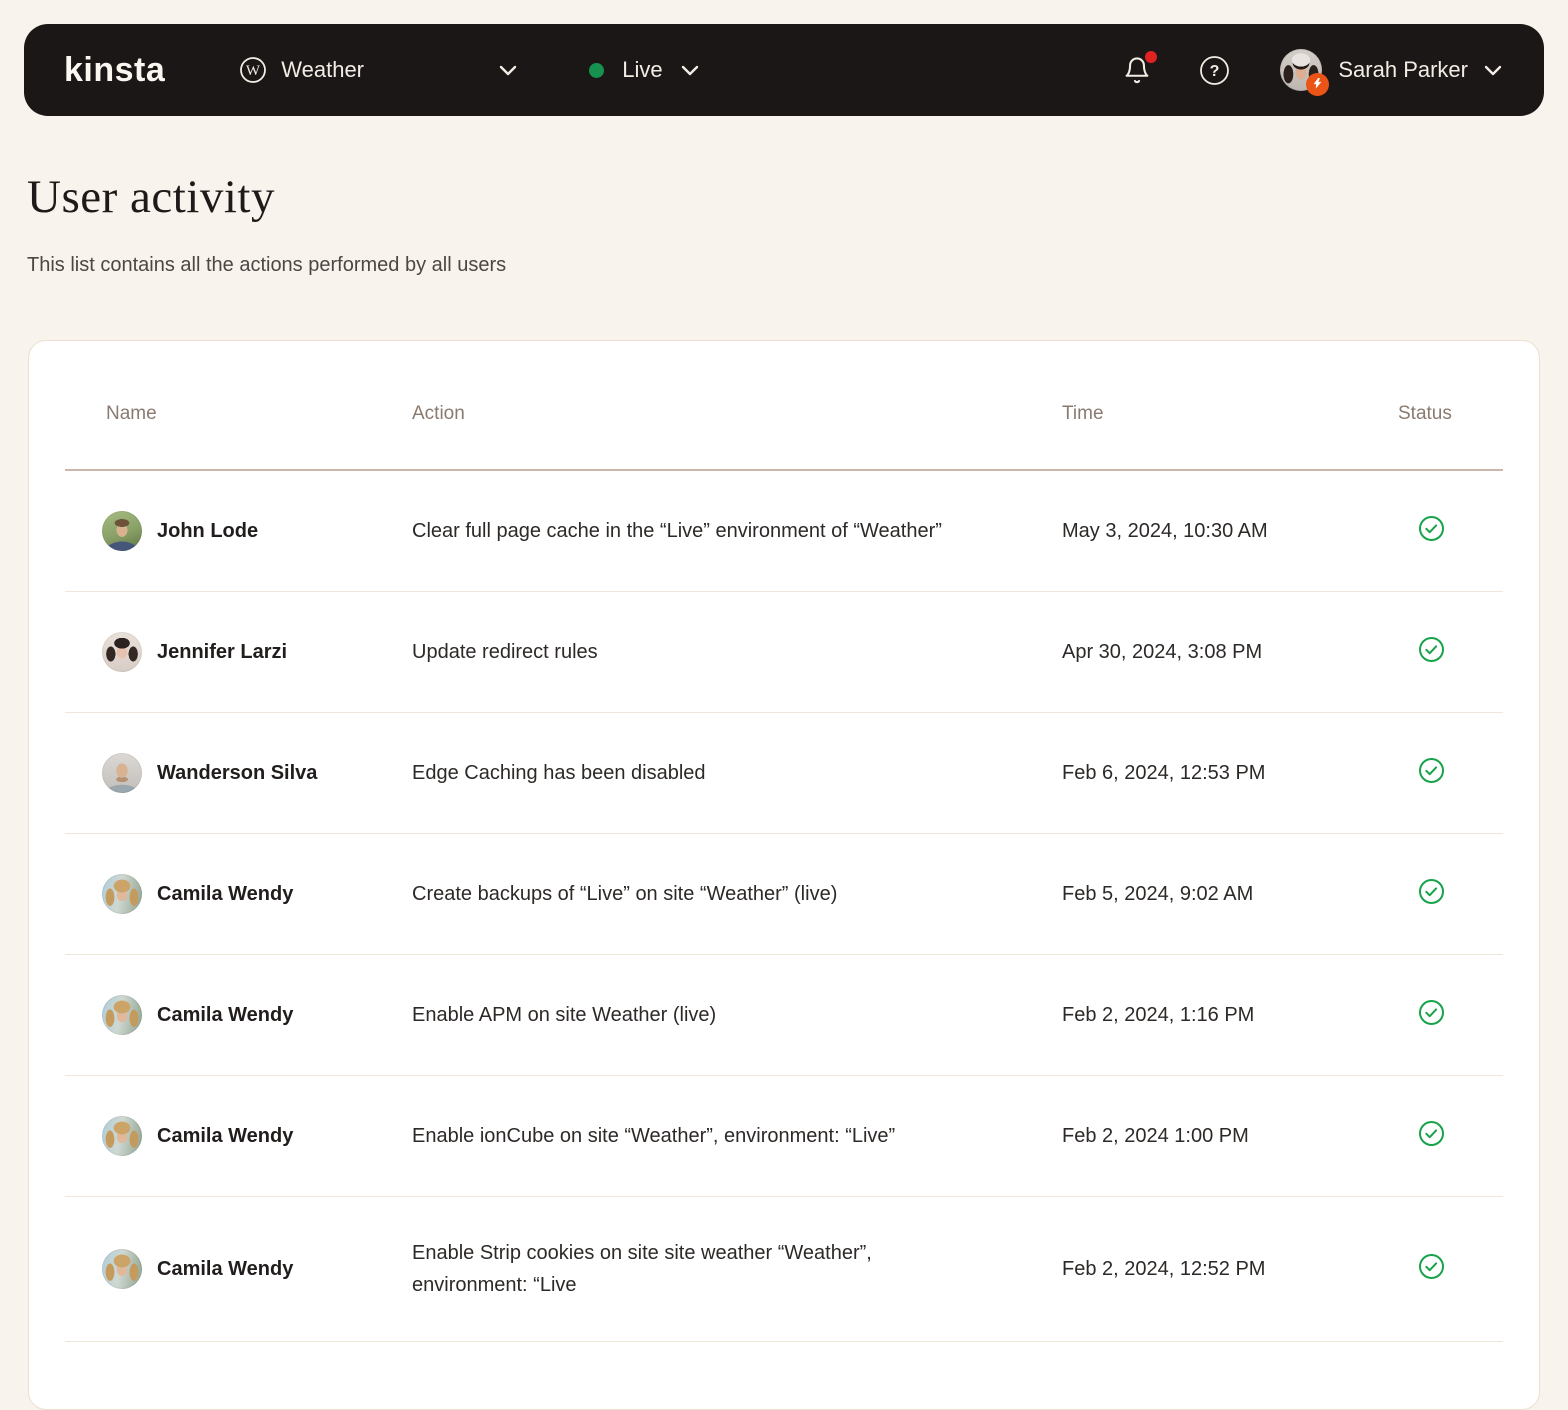 The width and height of the screenshot is (1568, 1410). Describe the element at coordinates (1140, 68) in the screenshot. I see `notifications-button` at that location.